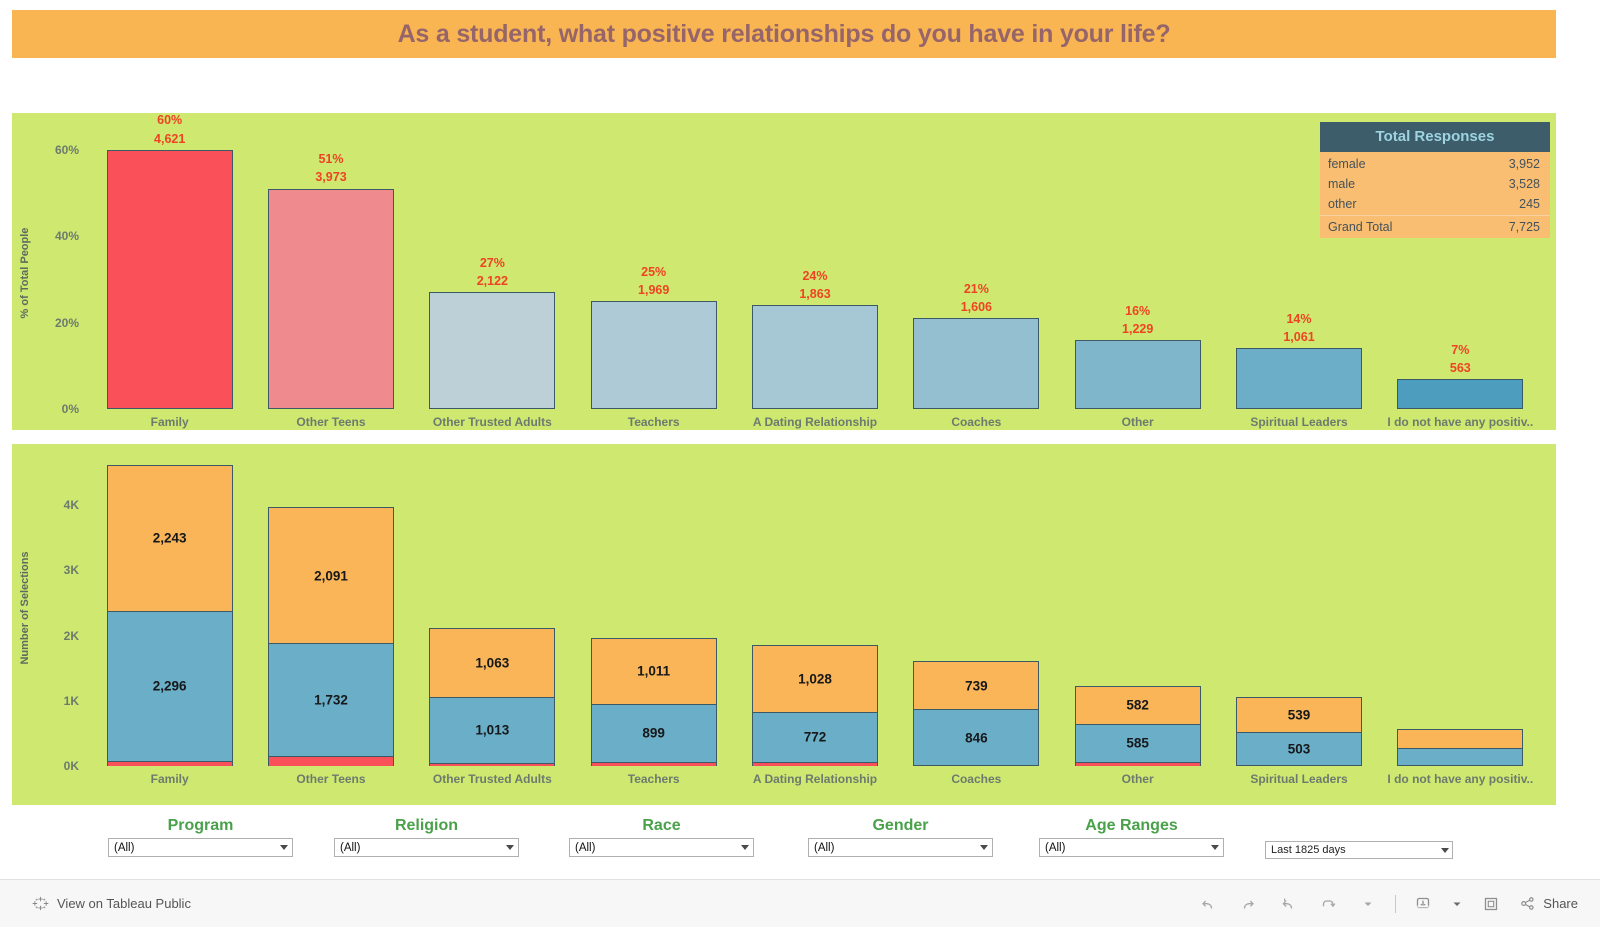 The image size is (1600, 927). Describe the element at coordinates (1137, 779) in the screenshot. I see `category-label: Other` at that location.